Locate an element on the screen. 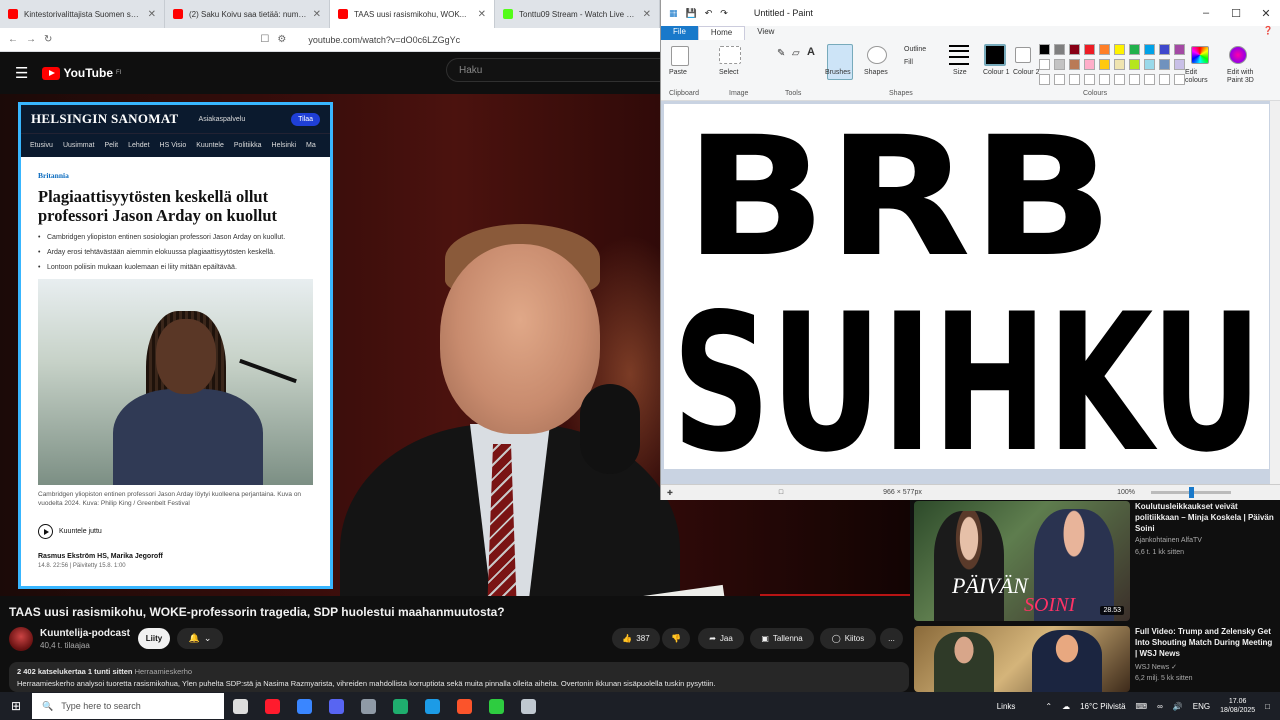  chevron-up-icon: ⌃ is located at coordinates (1048, 706).